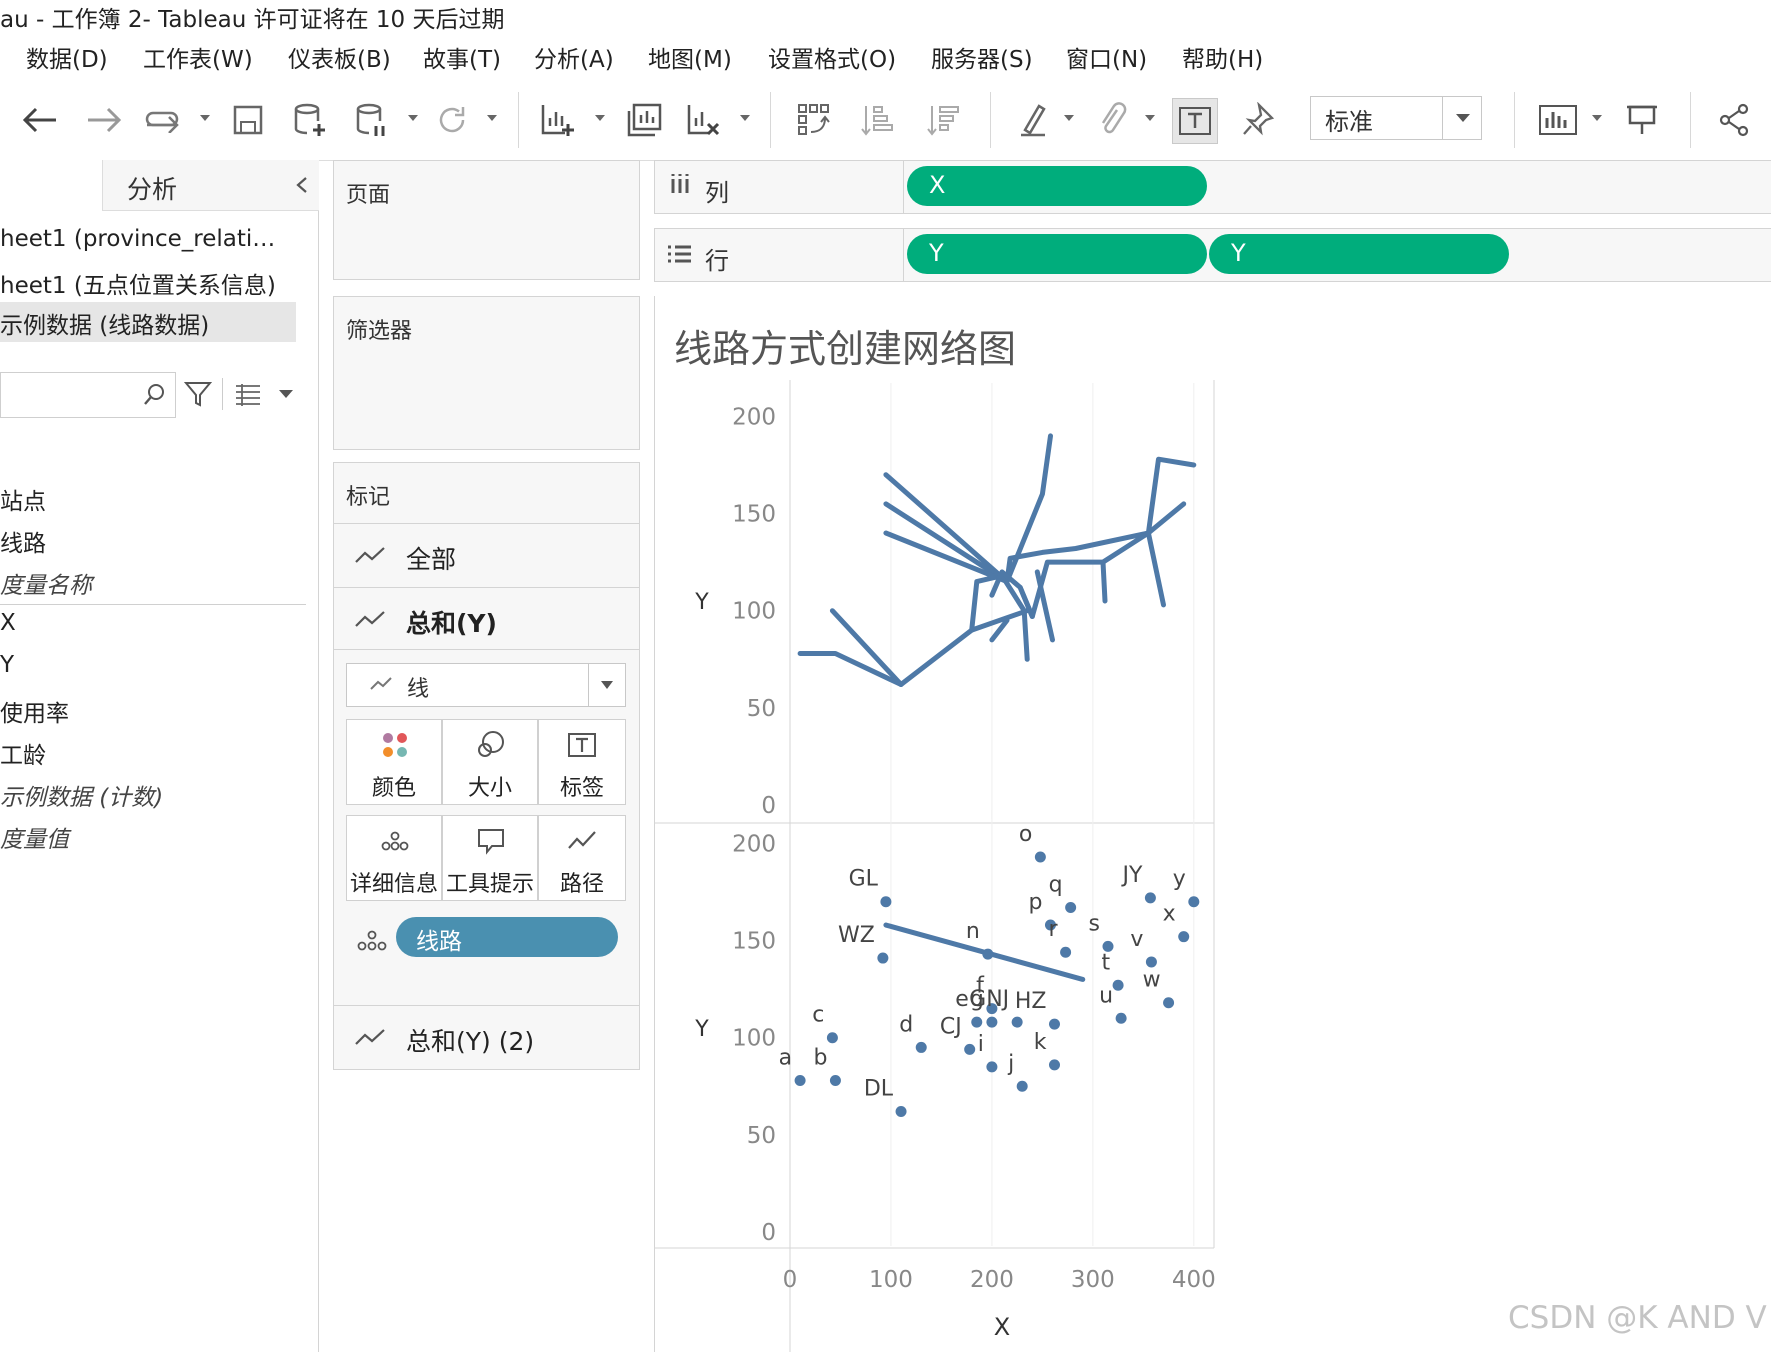 This screenshot has width=1771, height=1352. What do you see at coordinates (1002, 1327) in the screenshot?
I see `x-axis-label: X` at bounding box center [1002, 1327].